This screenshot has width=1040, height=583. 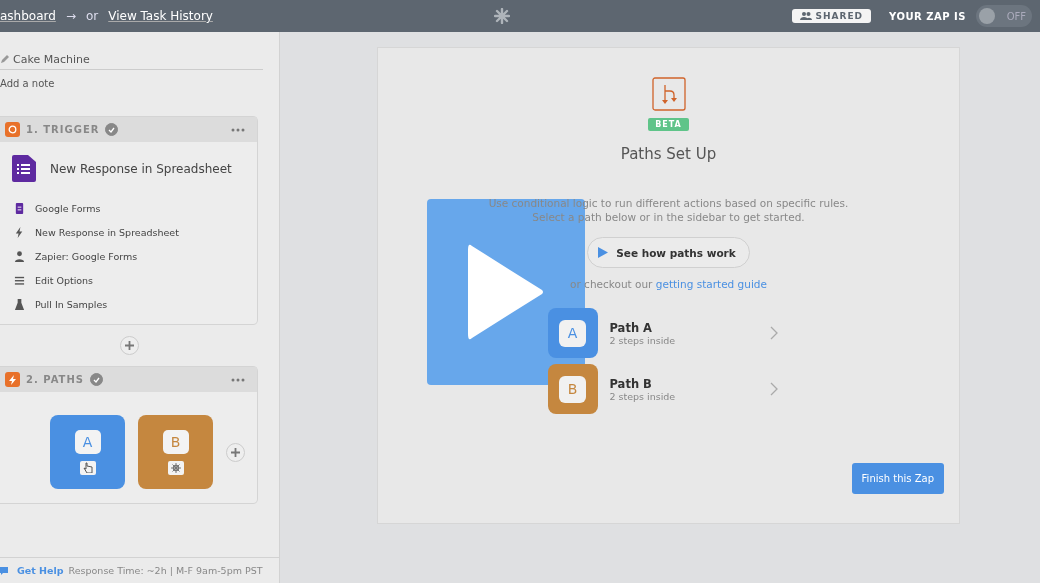 What do you see at coordinates (502, 16) in the screenshot?
I see `snowflake-icon` at bounding box center [502, 16].